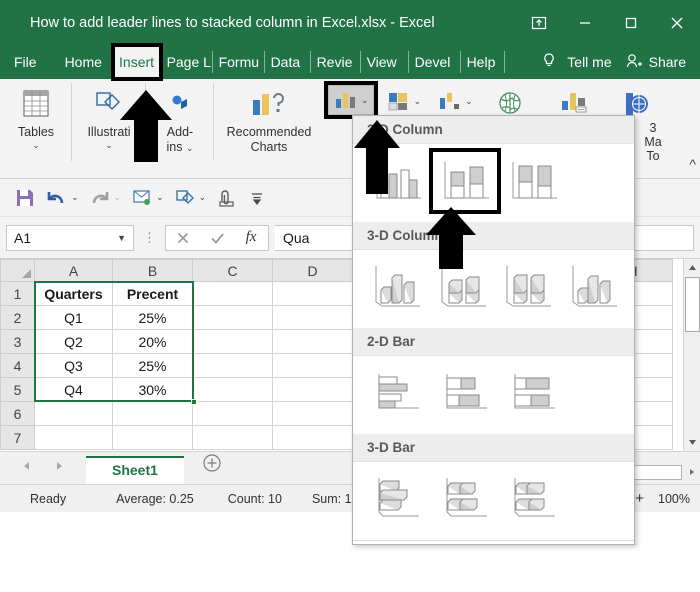  Describe the element at coordinates (593, 287) in the screenshot. I see `gallery-item-3d-column` at that location.